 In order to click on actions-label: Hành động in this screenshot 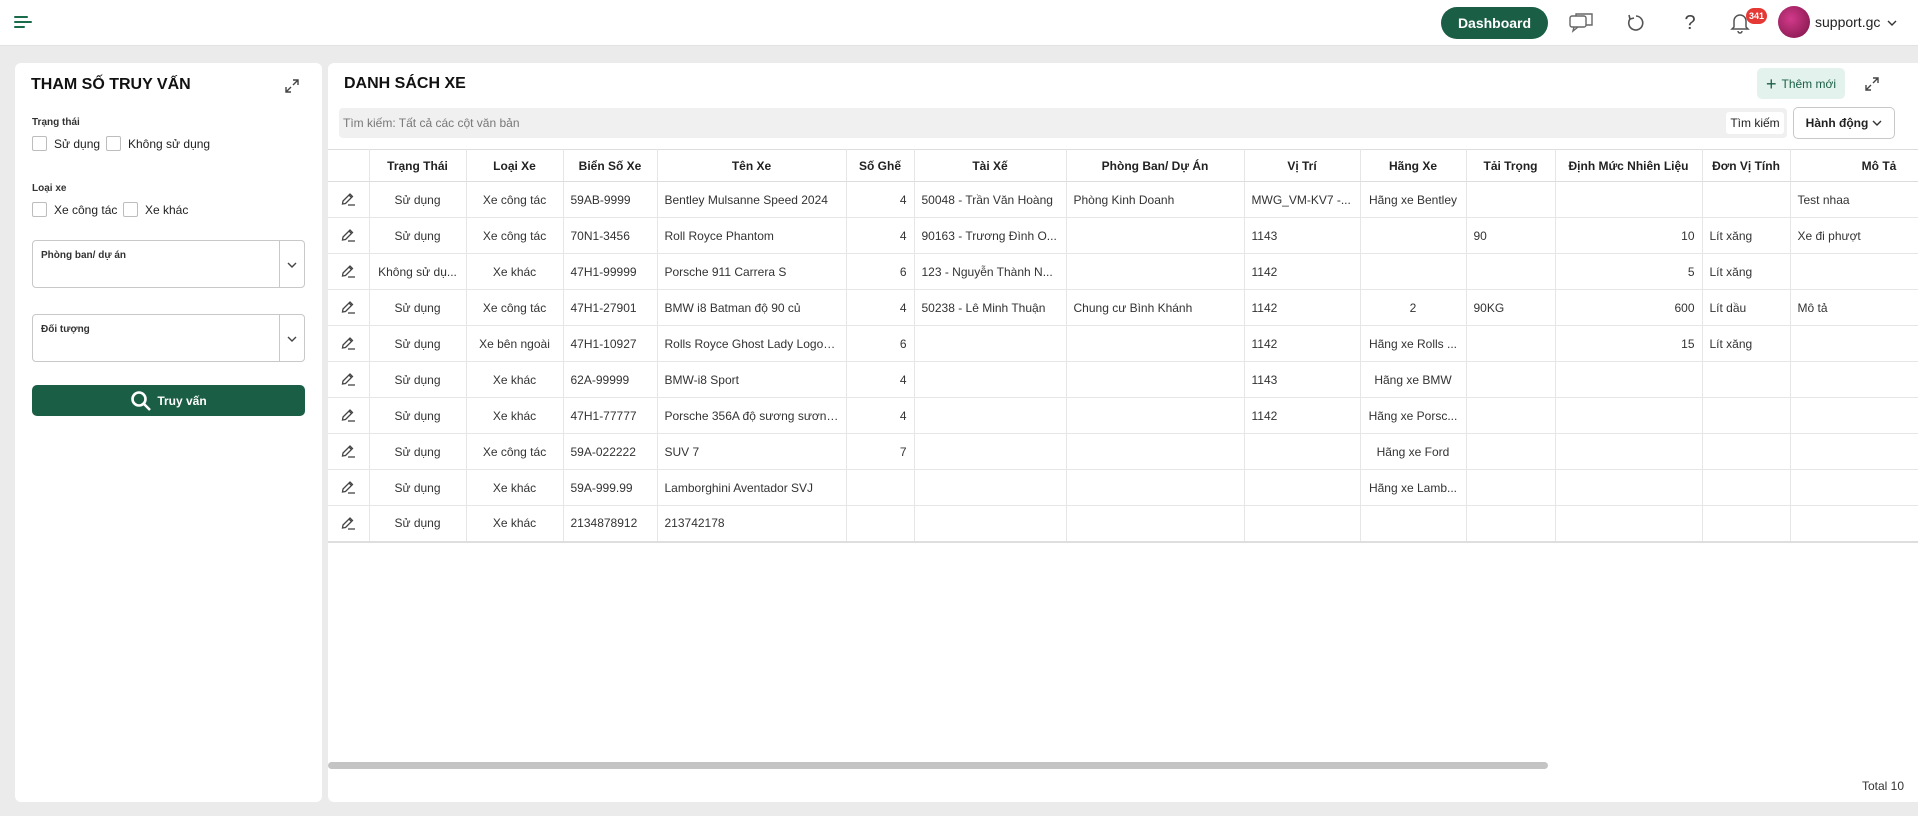, I will do `click(1837, 123)`.